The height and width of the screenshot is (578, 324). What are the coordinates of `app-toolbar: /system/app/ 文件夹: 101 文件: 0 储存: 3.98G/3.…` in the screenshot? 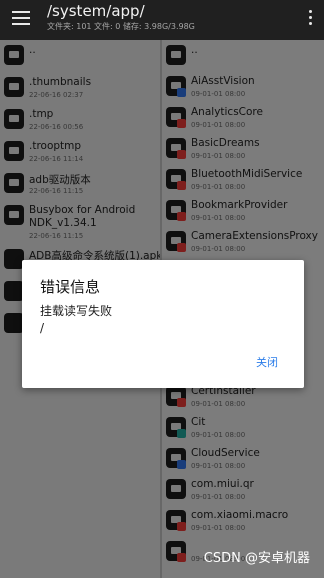 It's located at (162, 20).